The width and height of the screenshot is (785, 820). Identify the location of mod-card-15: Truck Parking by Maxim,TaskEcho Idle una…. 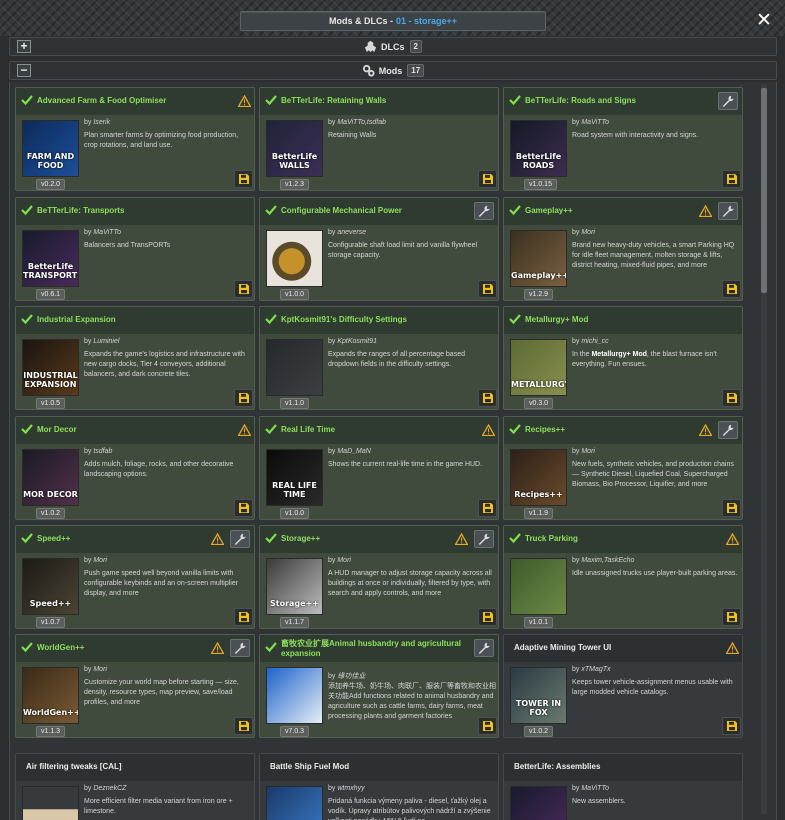
(623, 577).